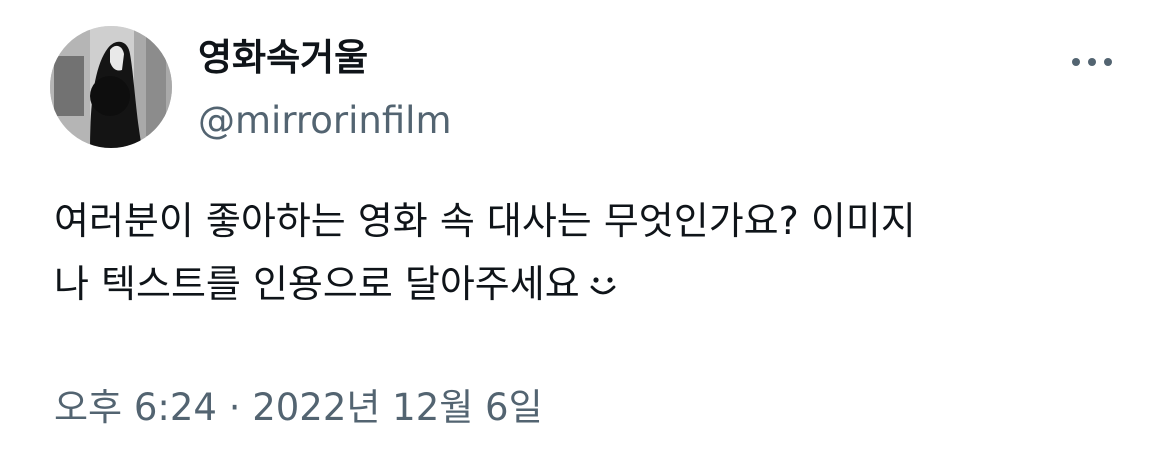 The image size is (1170, 456). I want to click on avatar-image, so click(111, 87).